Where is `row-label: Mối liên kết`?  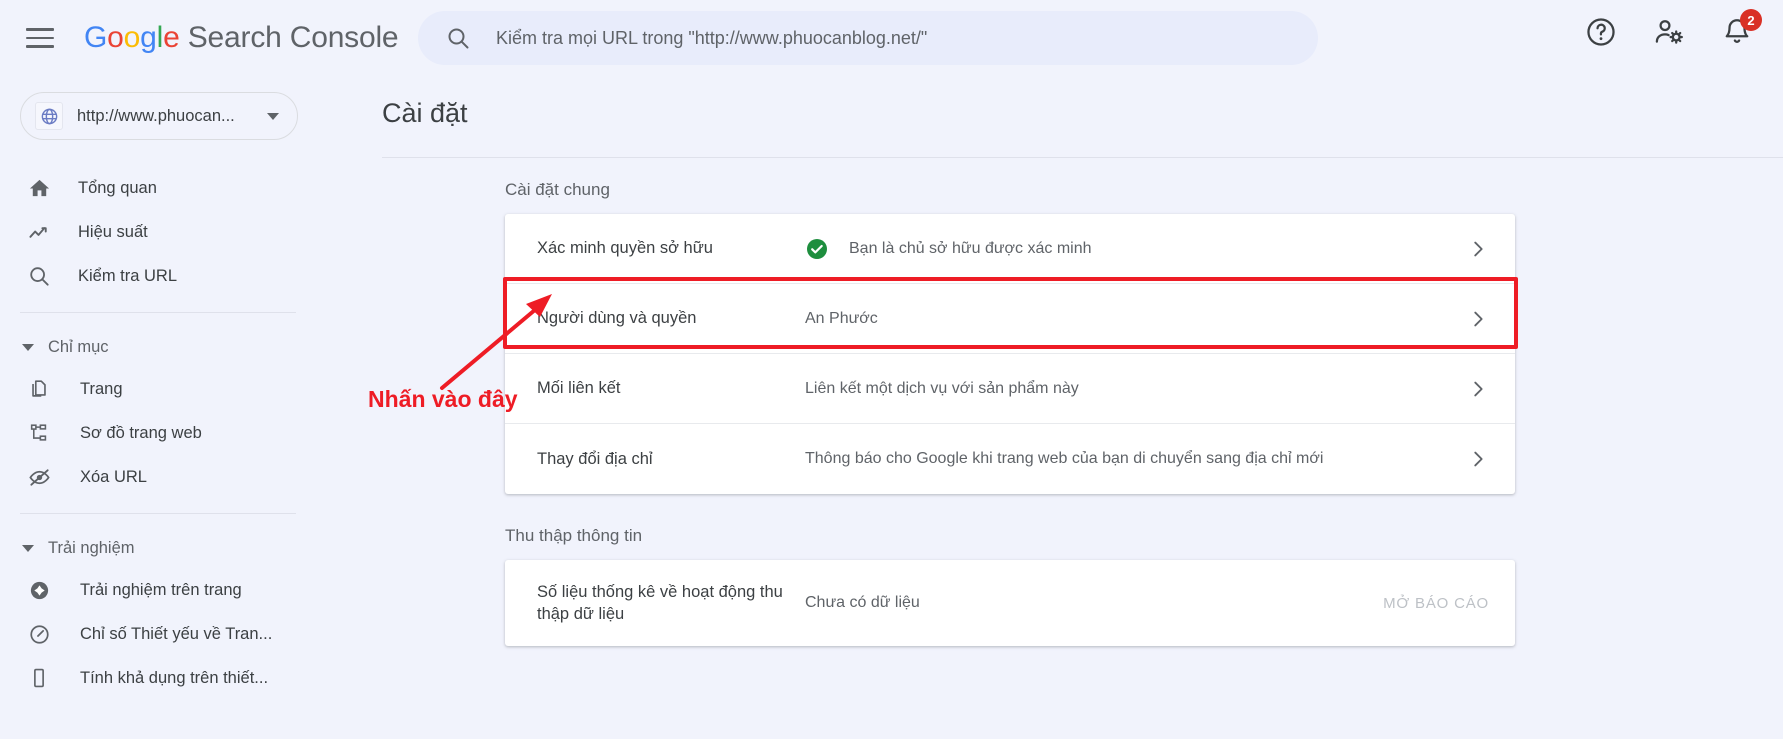
row-label: Mối liên kết is located at coordinates (579, 388).